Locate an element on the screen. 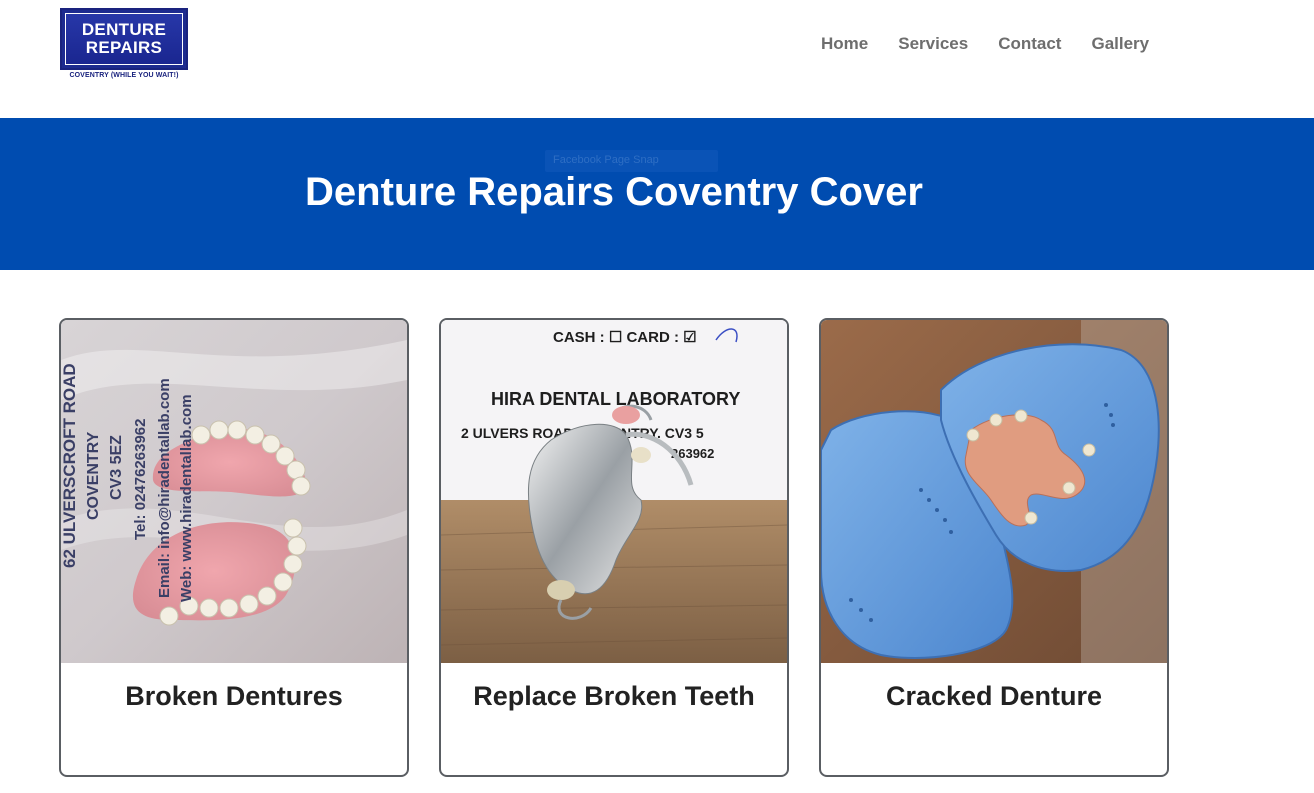 This screenshot has width=1314, height=793. nav-home-link: Home is located at coordinates (844, 44).